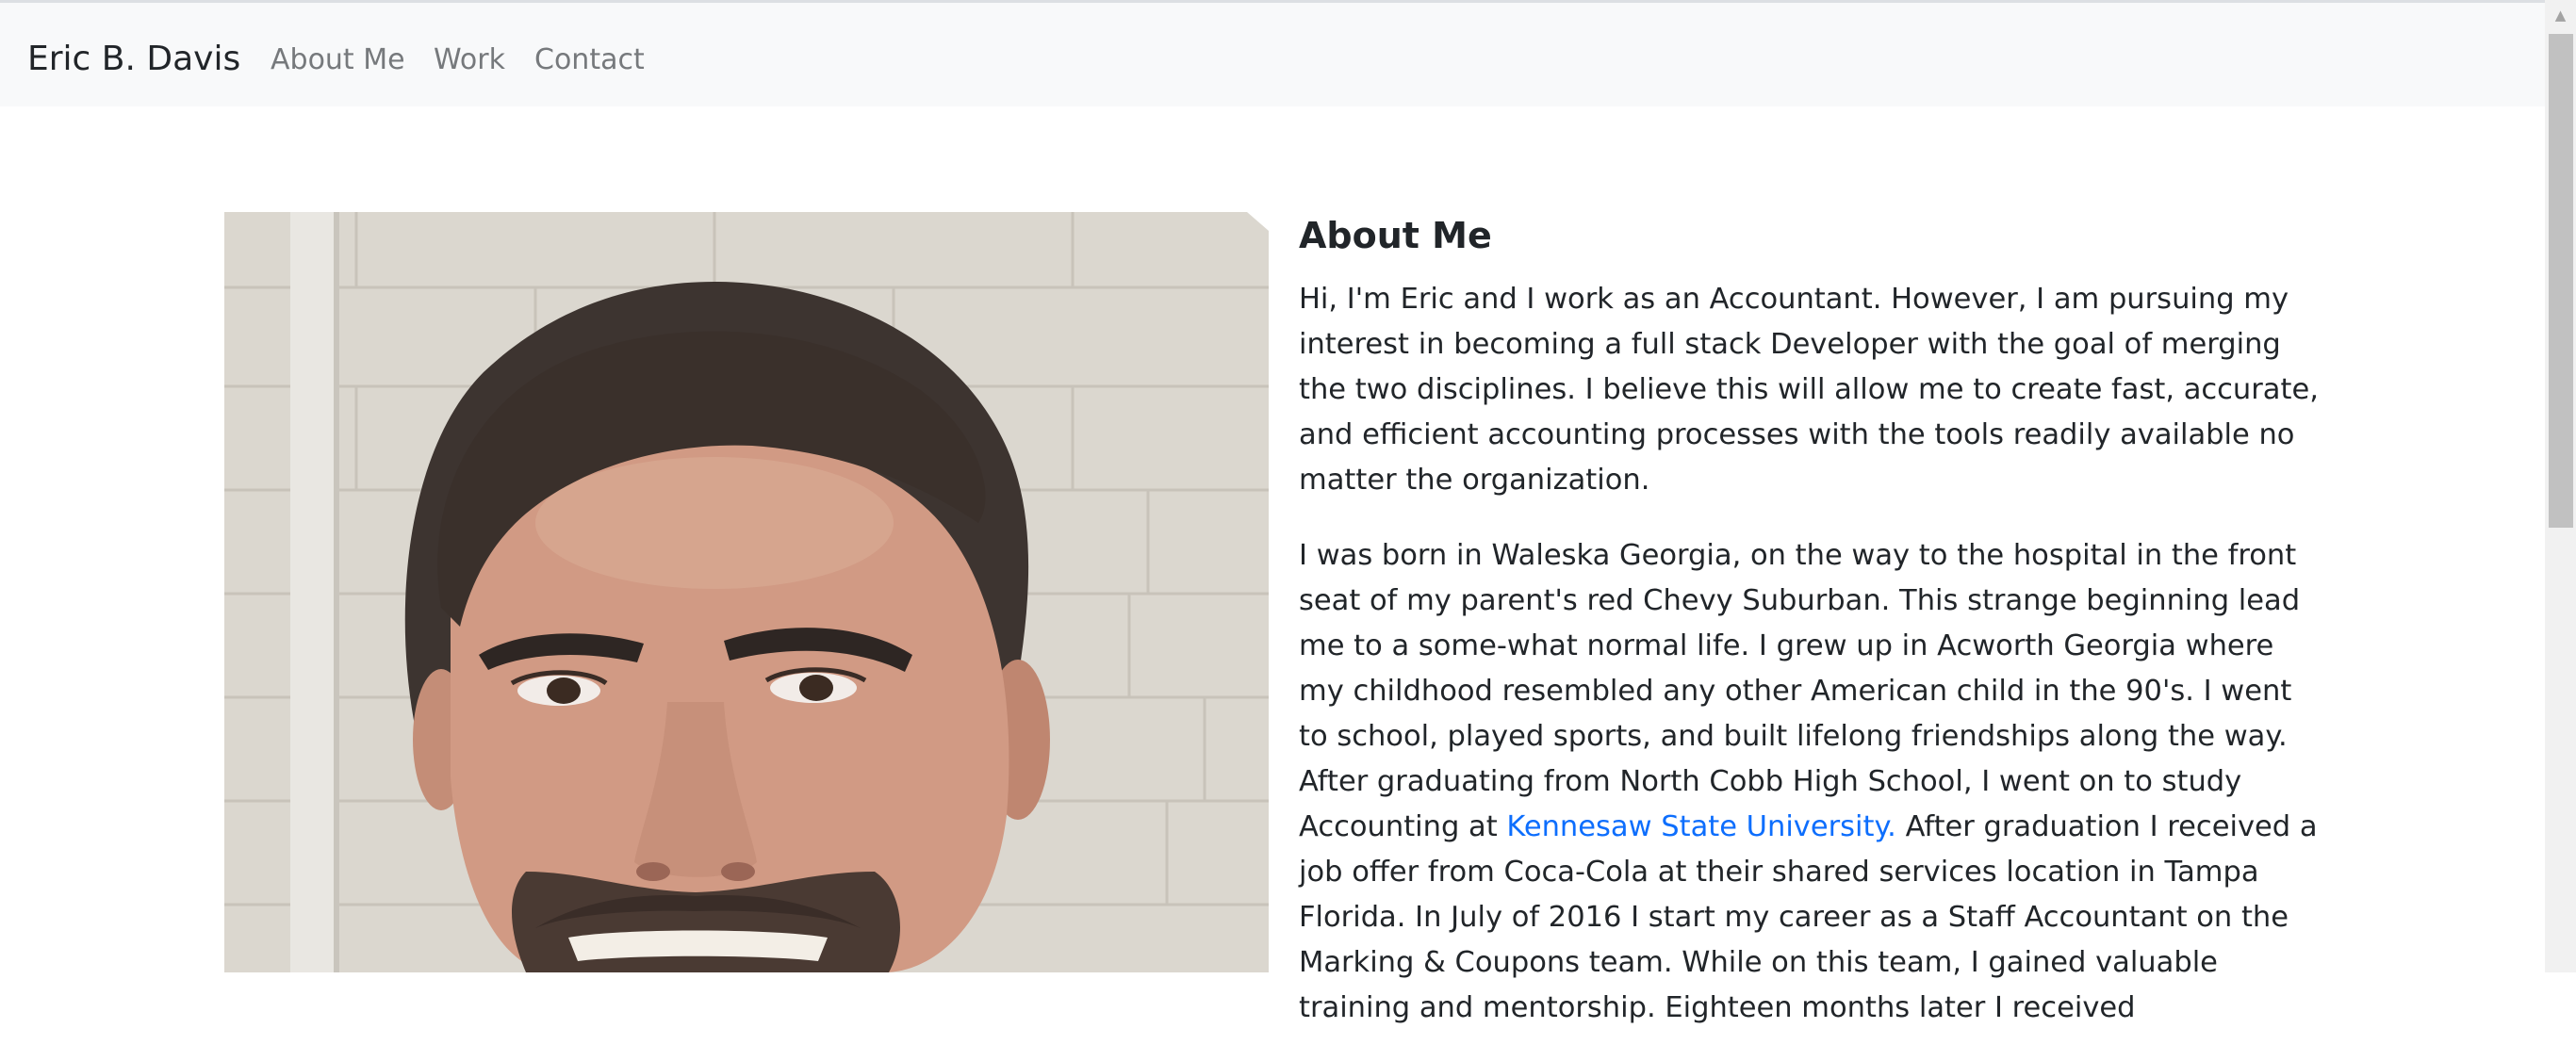 This screenshot has width=2576, height=1061. I want to click on scrollbar-thumb, so click(2561, 281).